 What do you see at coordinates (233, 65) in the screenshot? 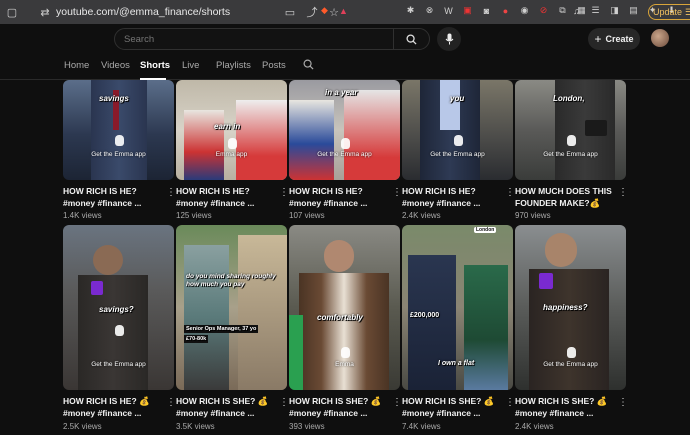
I see `tab-playlists: Playlists` at bounding box center [233, 65].